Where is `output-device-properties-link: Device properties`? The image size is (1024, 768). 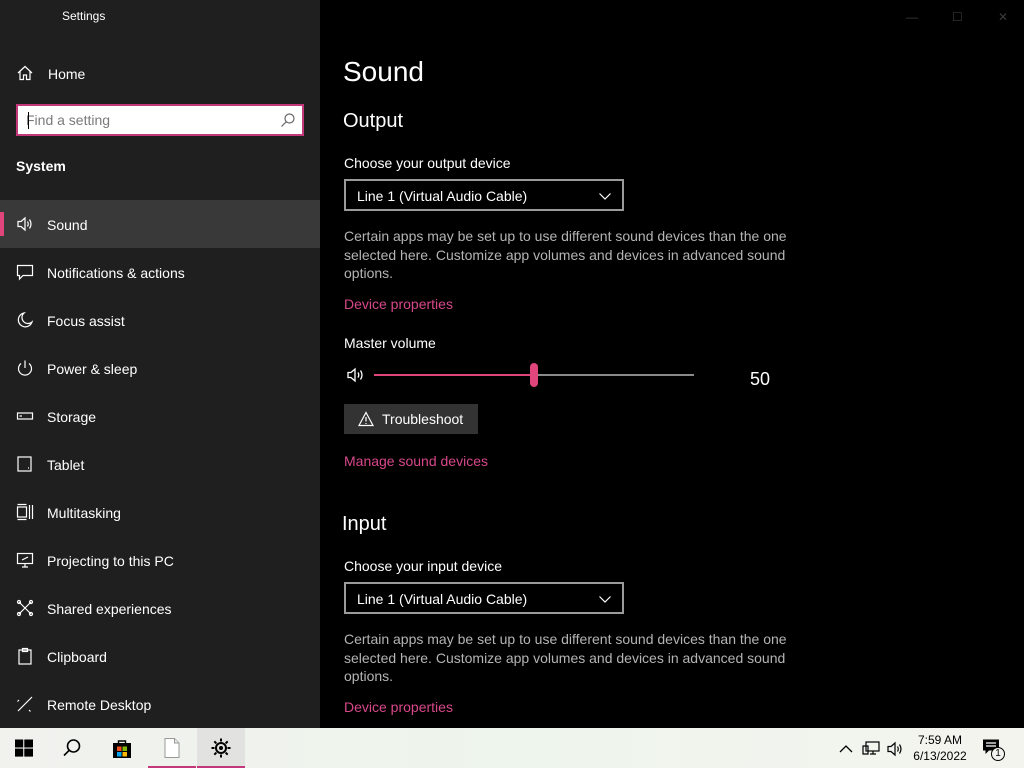 output-device-properties-link: Device properties is located at coordinates (398, 304).